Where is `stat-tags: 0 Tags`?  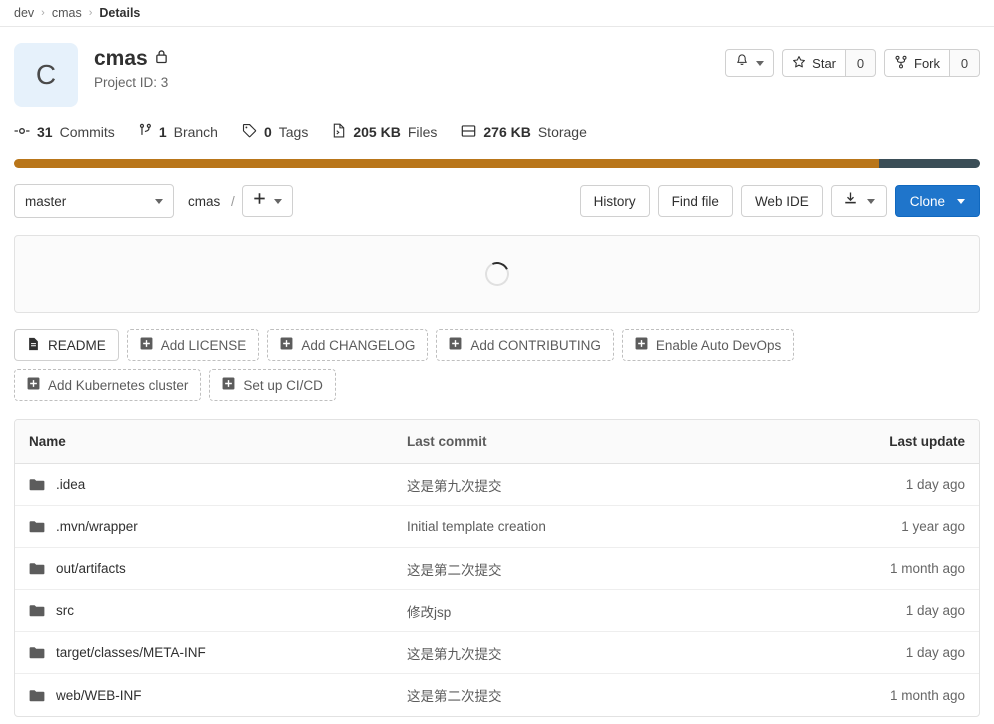 stat-tags: 0 Tags is located at coordinates (275, 132).